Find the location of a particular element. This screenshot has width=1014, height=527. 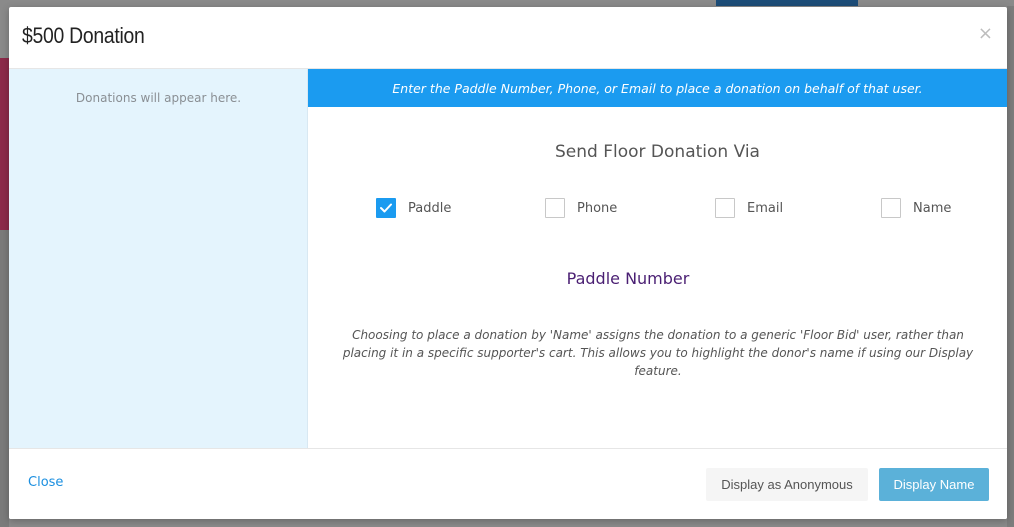

option-name-label: Name is located at coordinates (932, 208).